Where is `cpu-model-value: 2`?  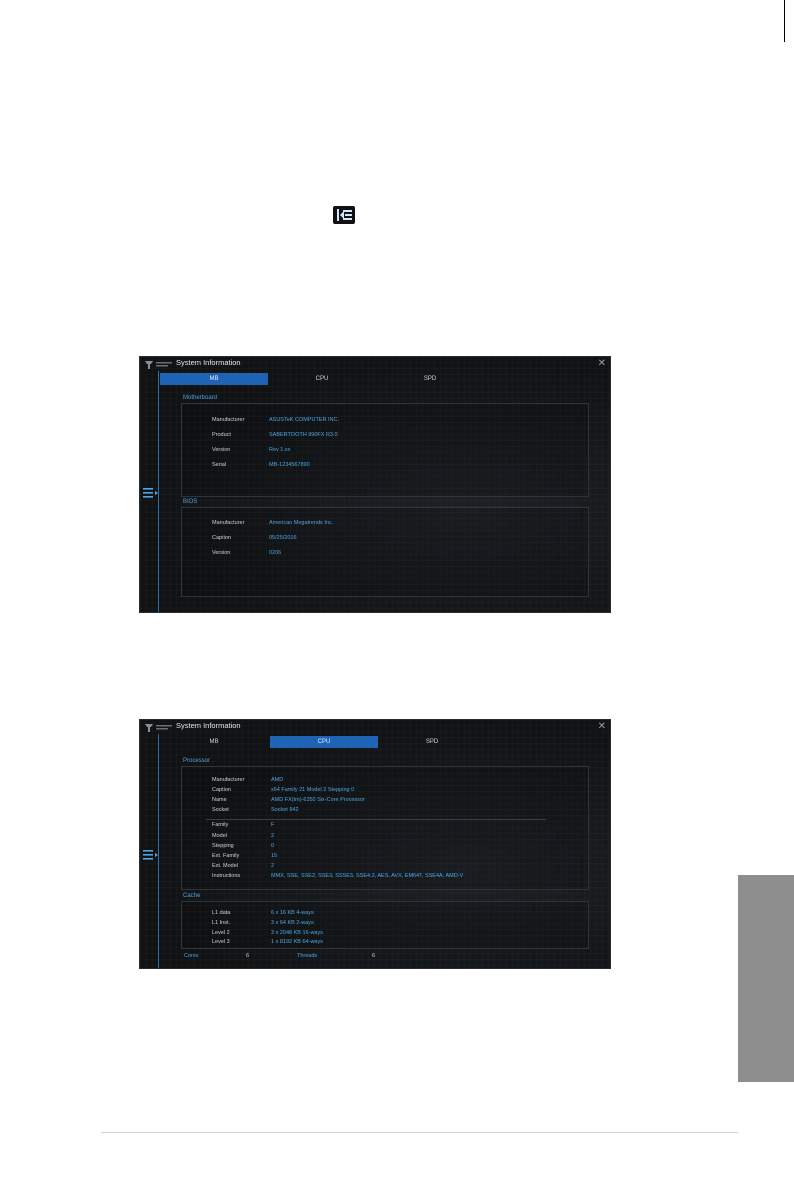 cpu-model-value: 2 is located at coordinates (273, 836).